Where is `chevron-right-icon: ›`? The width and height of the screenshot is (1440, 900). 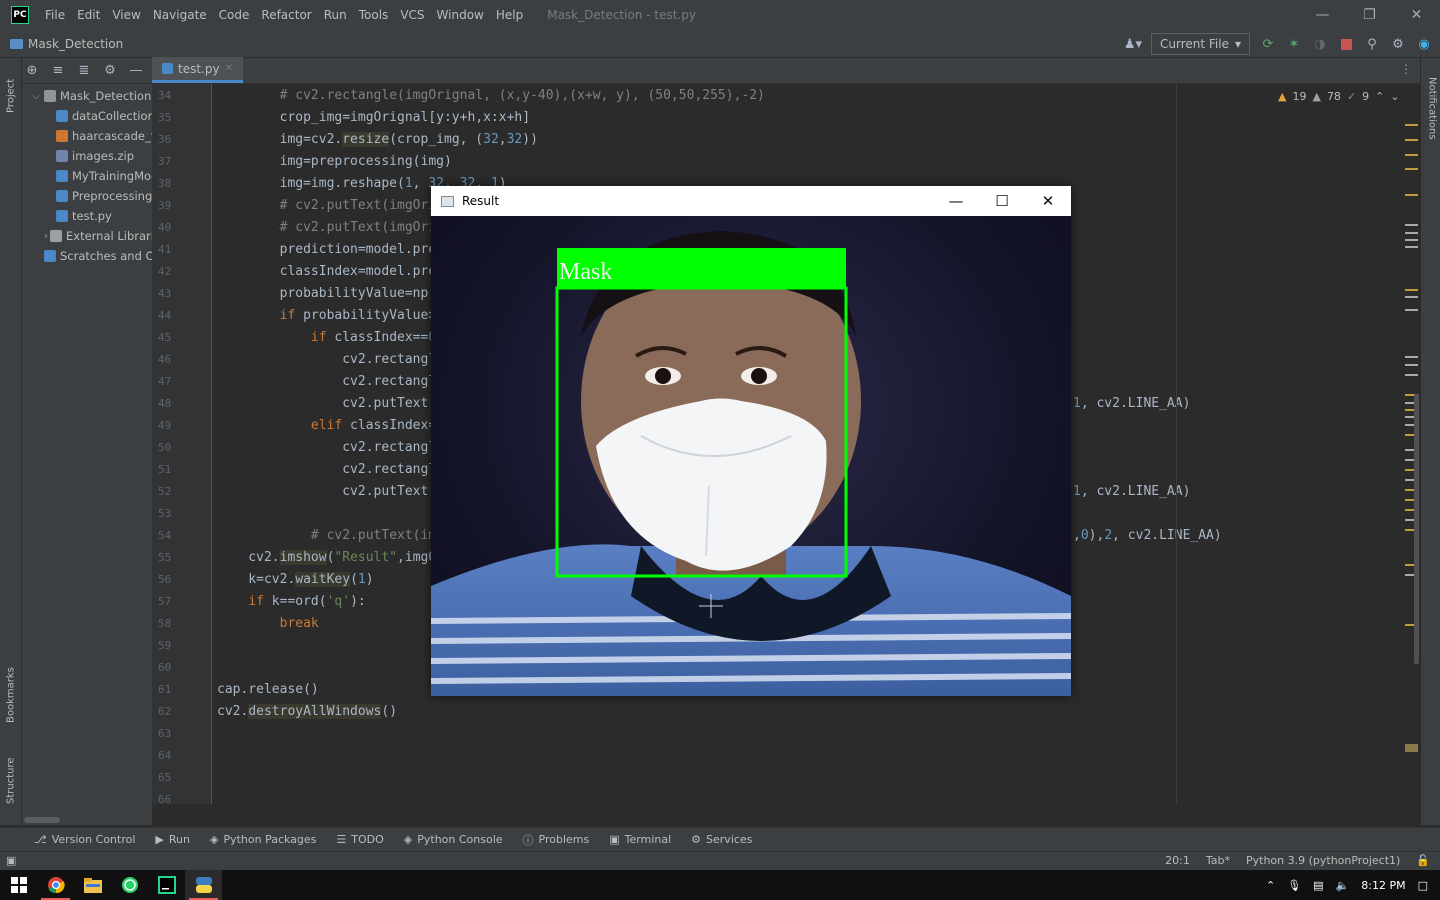
chevron-right-icon: › is located at coordinates (46, 236).